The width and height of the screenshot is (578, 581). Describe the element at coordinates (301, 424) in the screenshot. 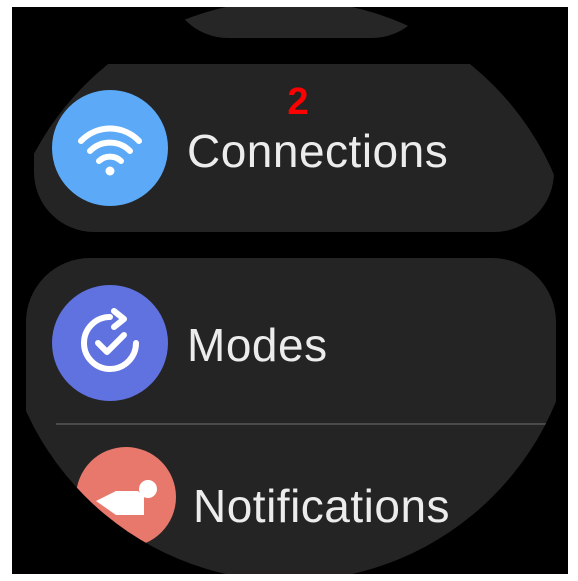

I see `divider` at that location.